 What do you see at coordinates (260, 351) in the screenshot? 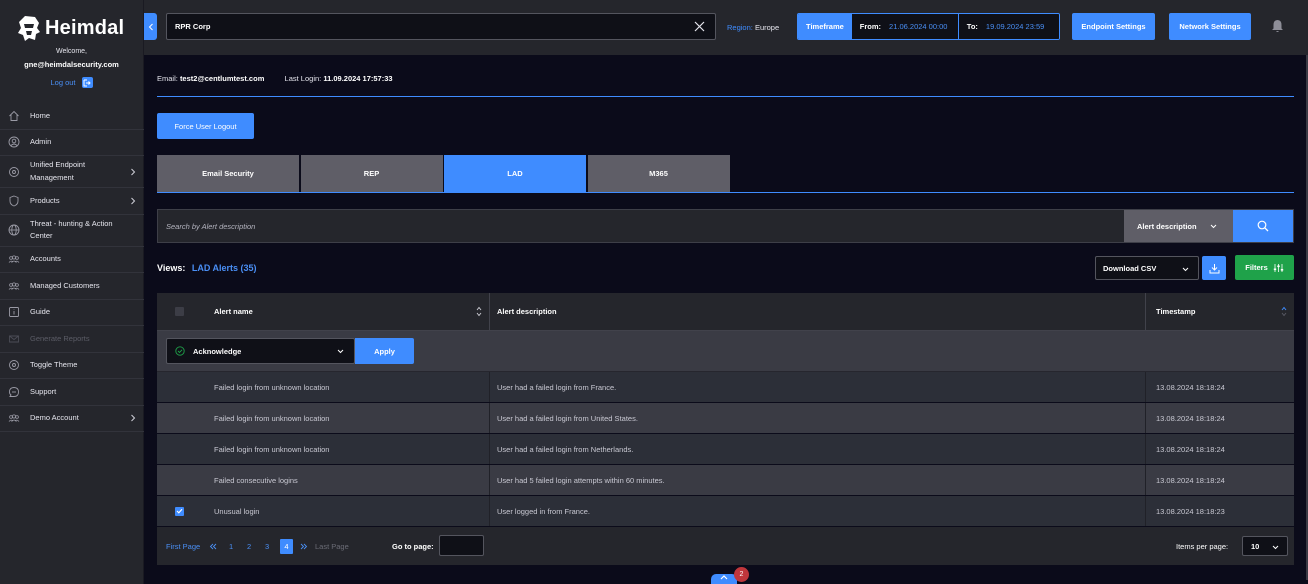
I see `bulk-action-select: Acknowledge` at bounding box center [260, 351].